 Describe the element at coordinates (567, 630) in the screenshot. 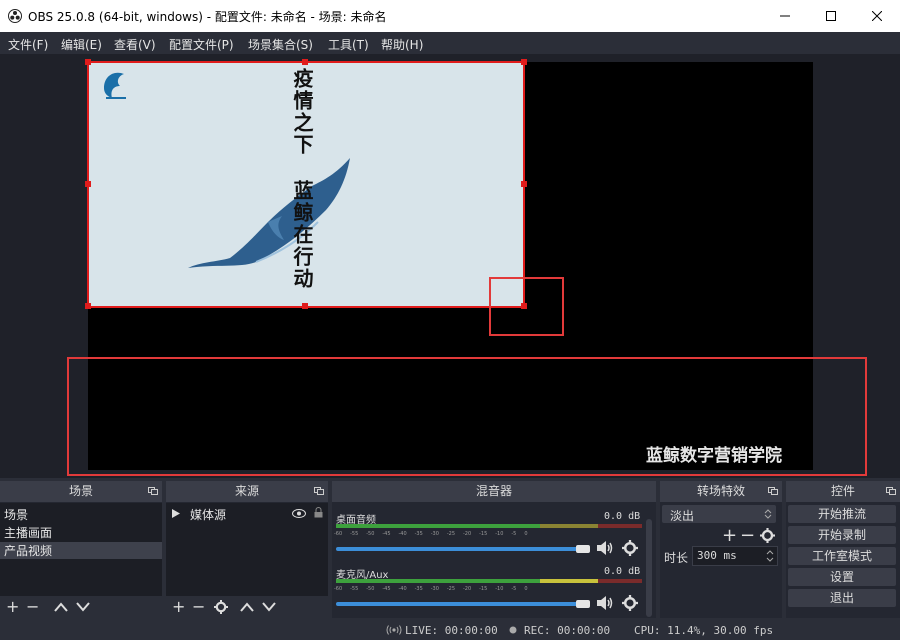

I see `rec-timer: REC: 00:00:00` at that location.